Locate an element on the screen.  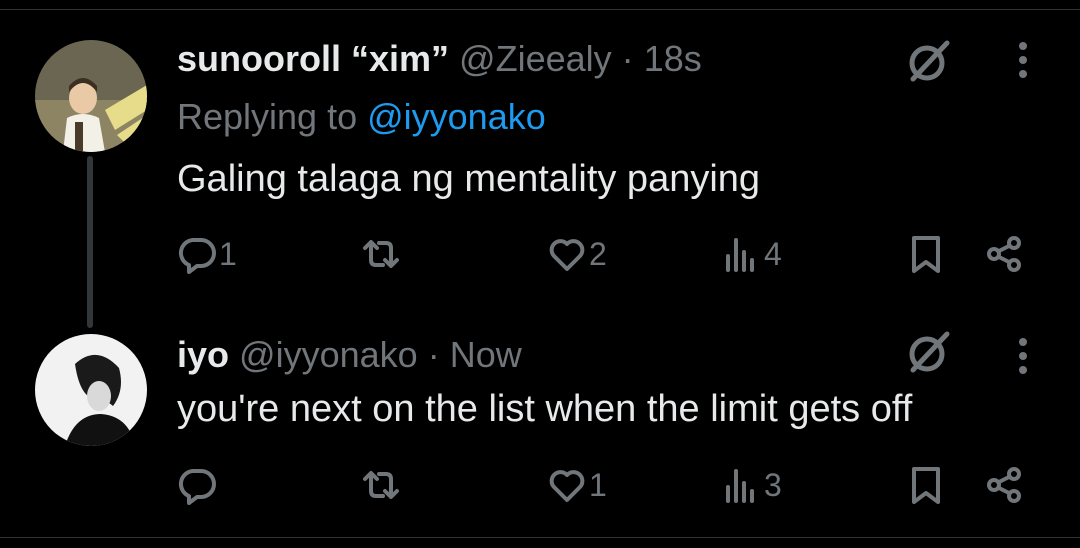
user-handle: @iyyonako is located at coordinates (328, 354).